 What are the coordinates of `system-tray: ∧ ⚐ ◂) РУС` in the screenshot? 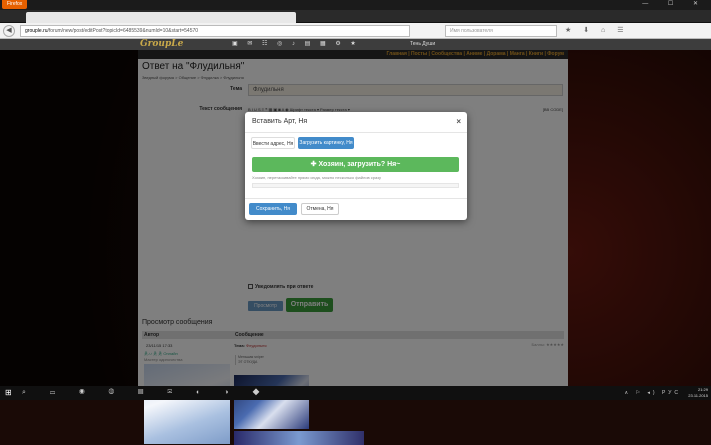 It's located at (653, 393).